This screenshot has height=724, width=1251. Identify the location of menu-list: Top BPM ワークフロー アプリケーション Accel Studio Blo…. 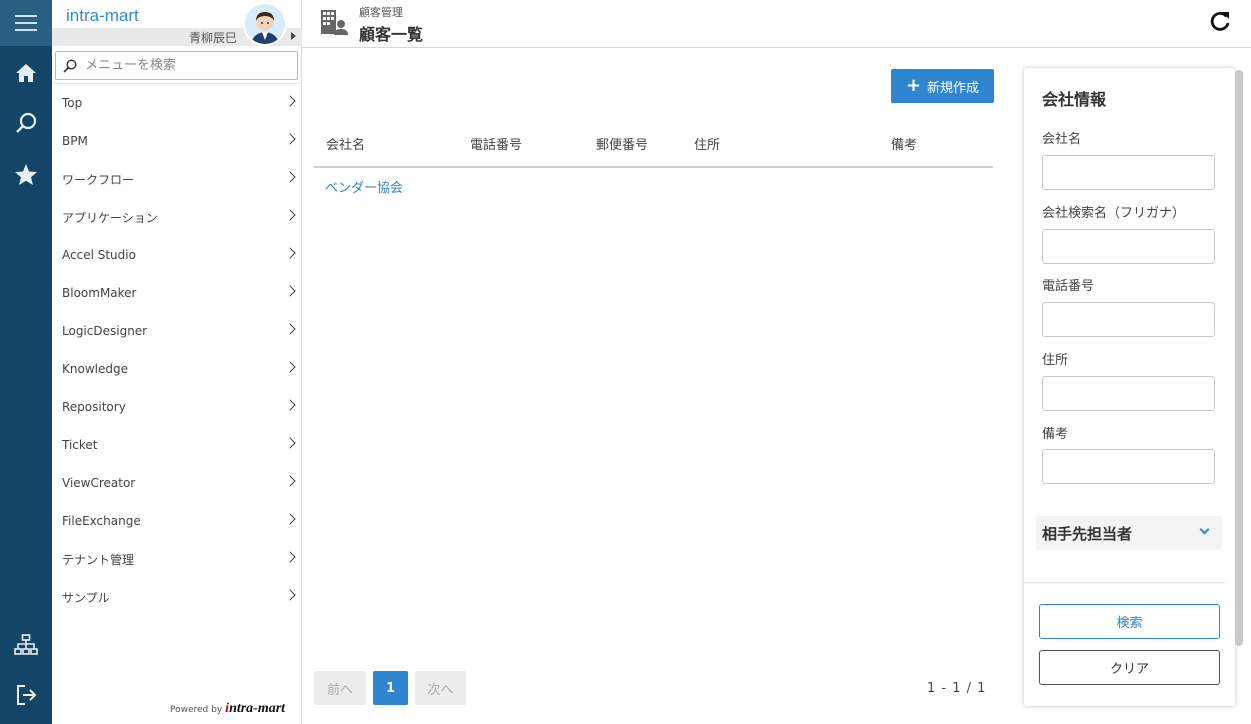
(177, 350).